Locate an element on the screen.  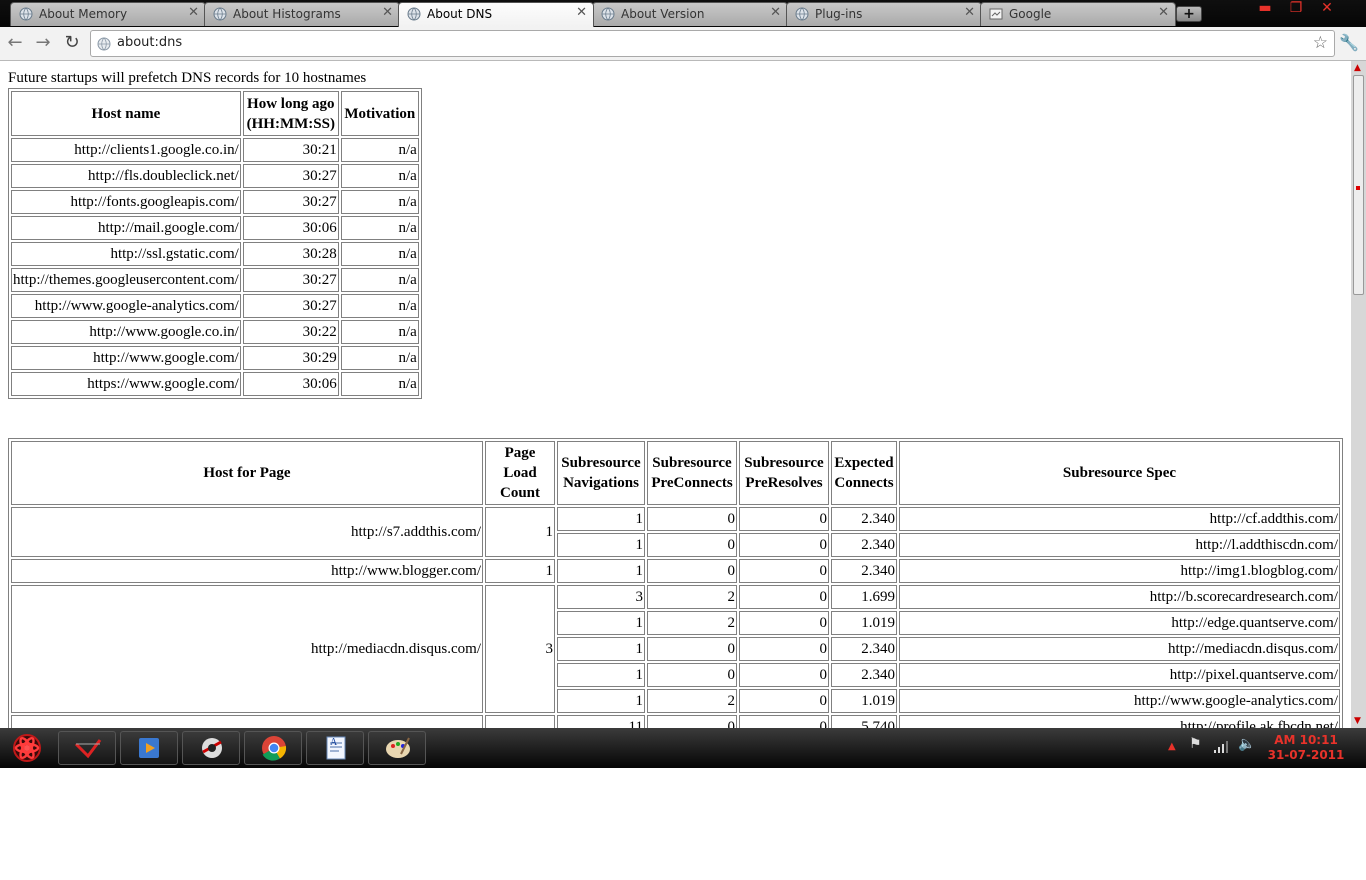
system-clock: AM 10:11 31-07-2011 is located at coordinates (1306, 748).